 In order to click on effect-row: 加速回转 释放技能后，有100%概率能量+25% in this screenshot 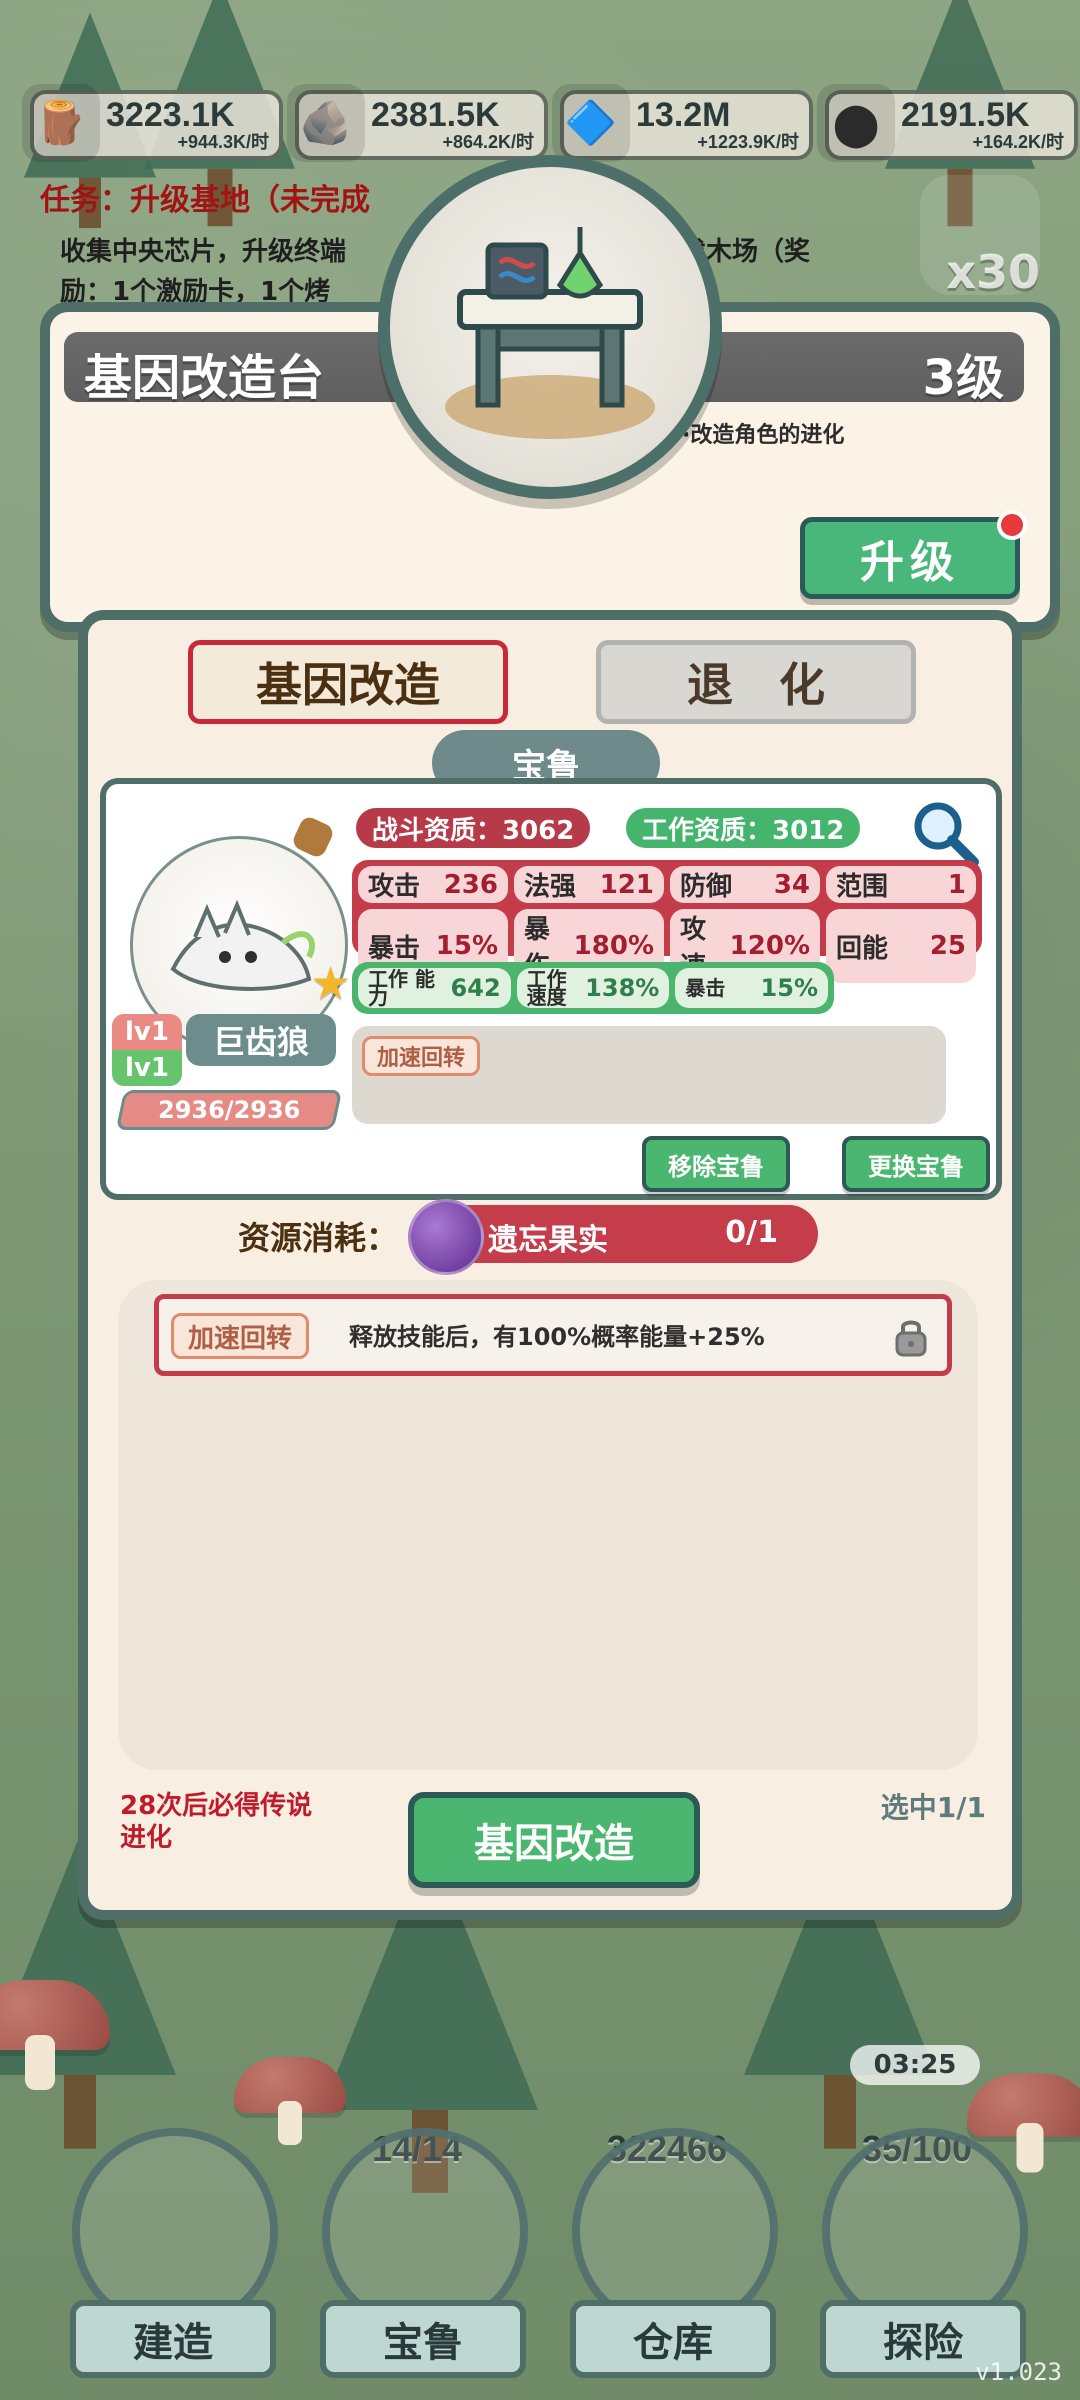, I will do `click(553, 1335)`.